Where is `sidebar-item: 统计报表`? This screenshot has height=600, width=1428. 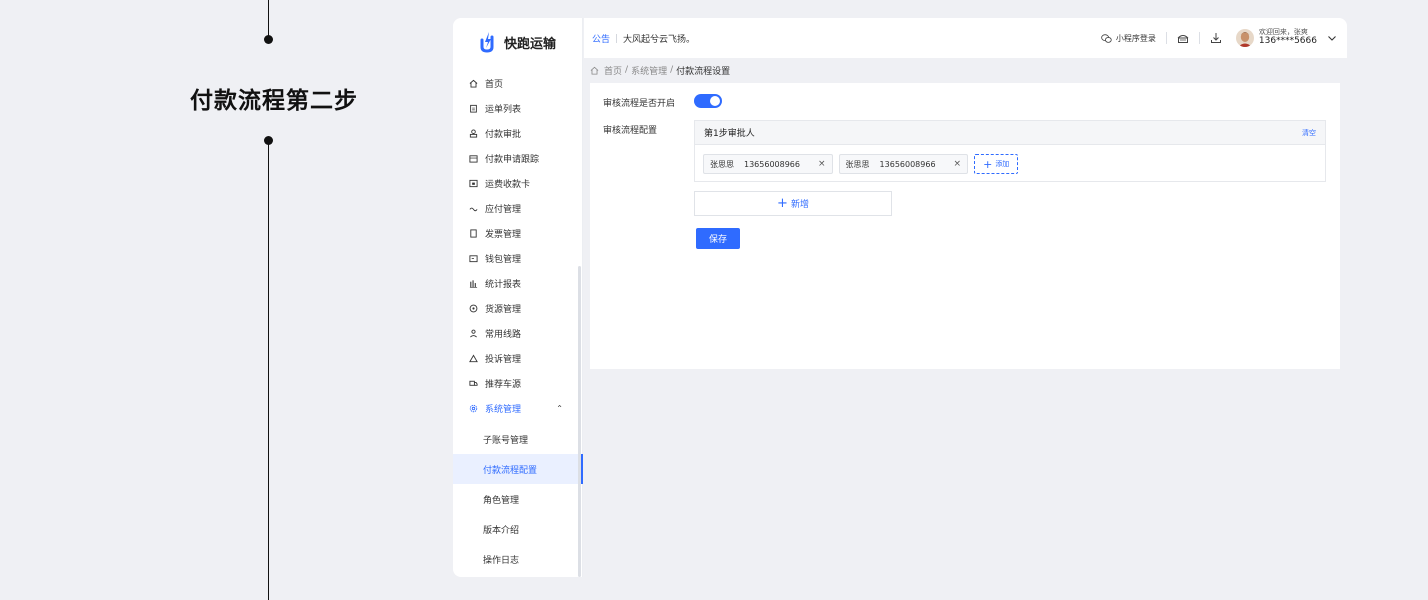 sidebar-item: 统计报表 is located at coordinates (518, 283).